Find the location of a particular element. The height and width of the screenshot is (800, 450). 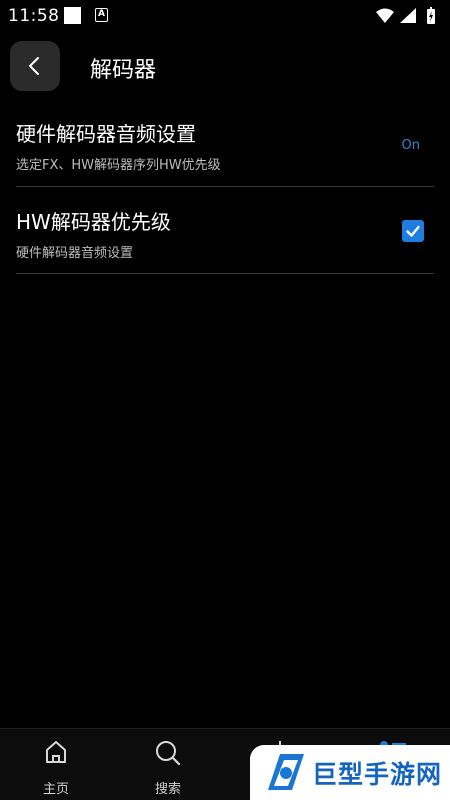

battery-charging-icon is located at coordinates (431, 15).